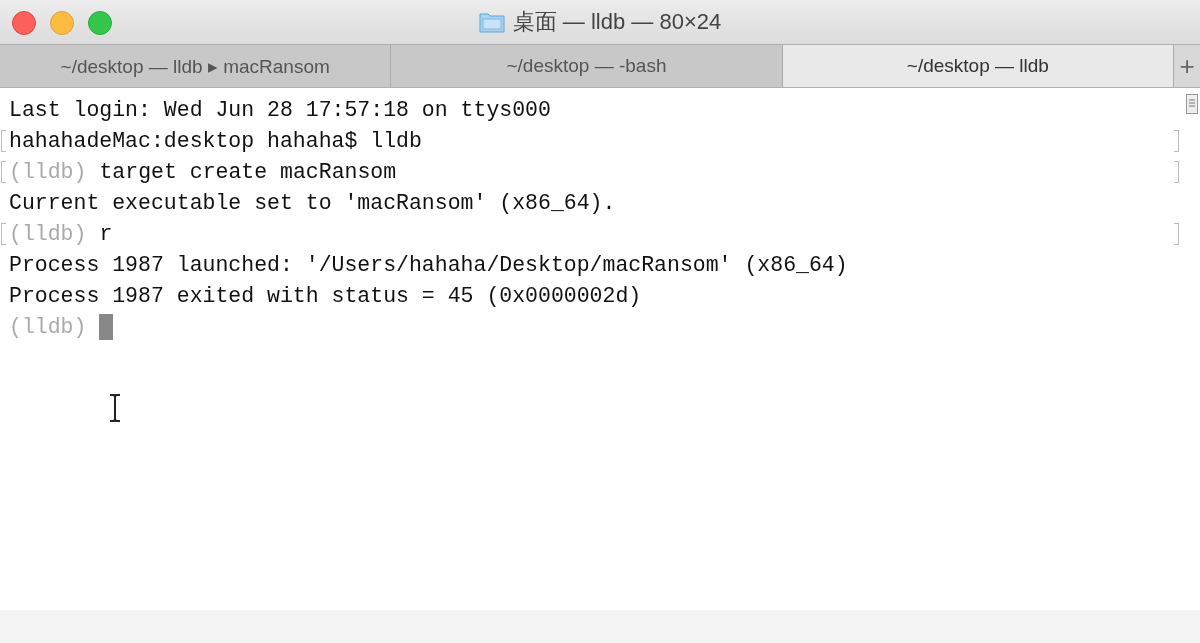 Image resolution: width=1200 pixels, height=643 pixels. Describe the element at coordinates (617, 22) in the screenshot. I see `window-title: 桌面 — lldb — 80×24` at that location.